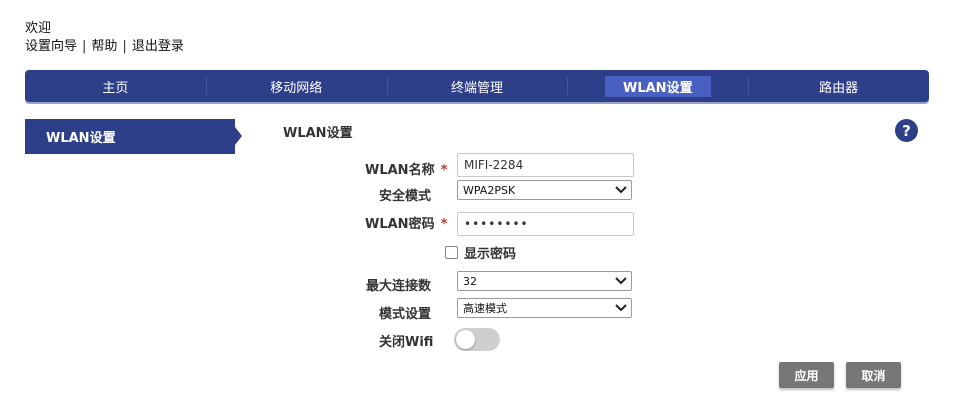 This screenshot has height=405, width=953. What do you see at coordinates (906, 130) in the screenshot?
I see `question-mark-icon: ?` at bounding box center [906, 130].